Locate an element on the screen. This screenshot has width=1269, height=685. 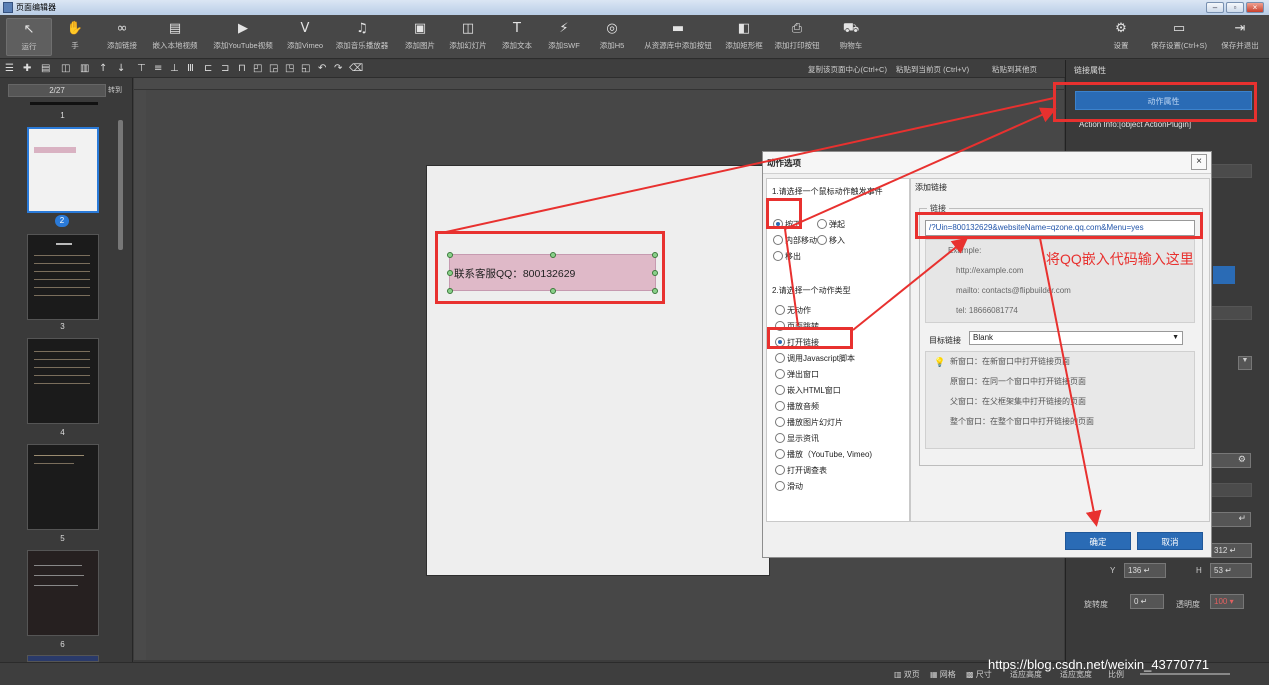
double-page-toggle: ▥ 双页 is located at coordinates (907, 674).